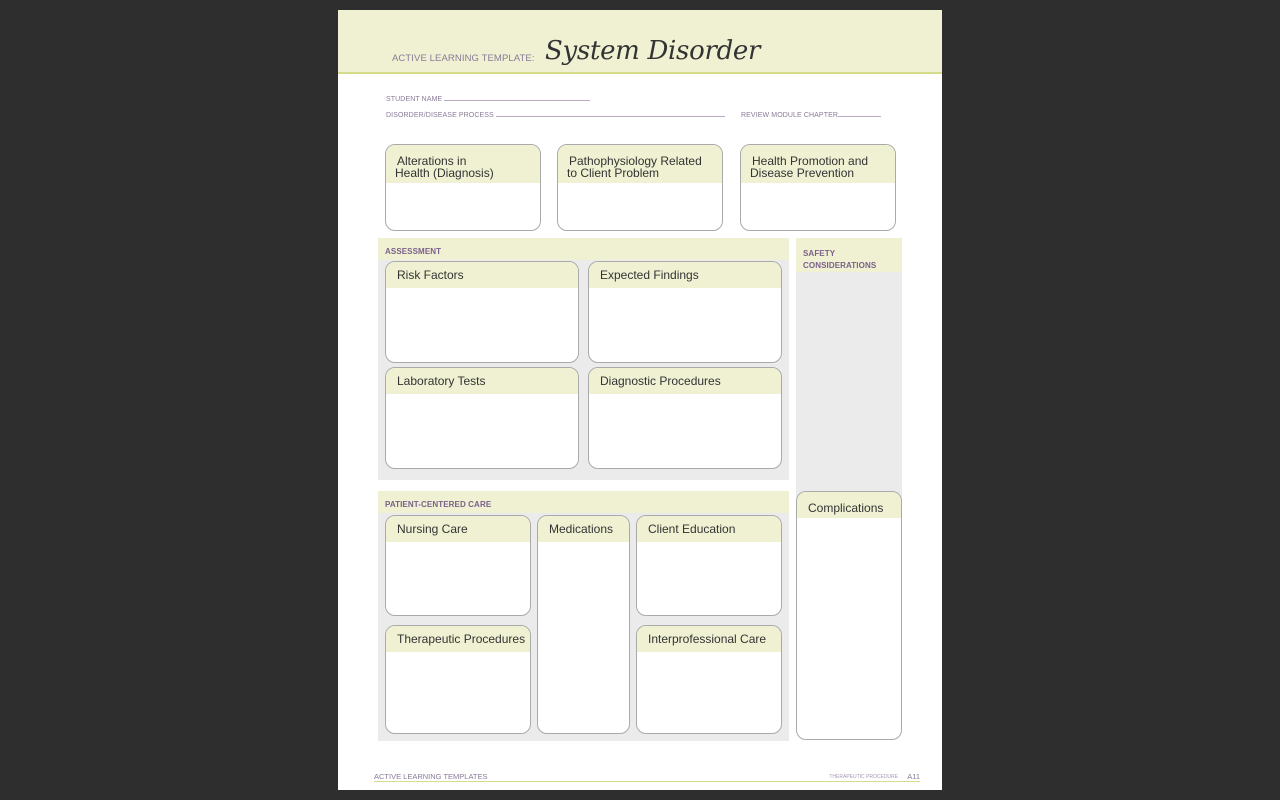 The image size is (1280, 800). Describe the element at coordinates (583, 529) in the screenshot. I see `medications-header: Medications` at that location.